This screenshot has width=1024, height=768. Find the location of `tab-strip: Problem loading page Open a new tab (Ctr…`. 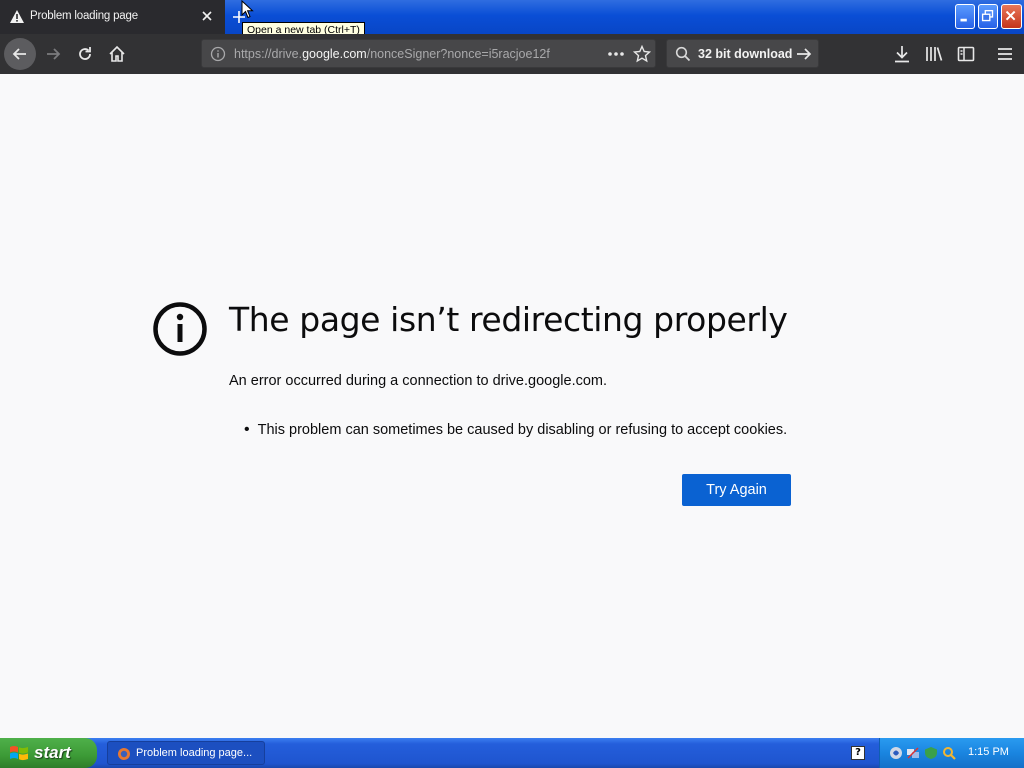

tab-strip: Problem loading page Open a new tab (Ctr… is located at coordinates (512, 19).